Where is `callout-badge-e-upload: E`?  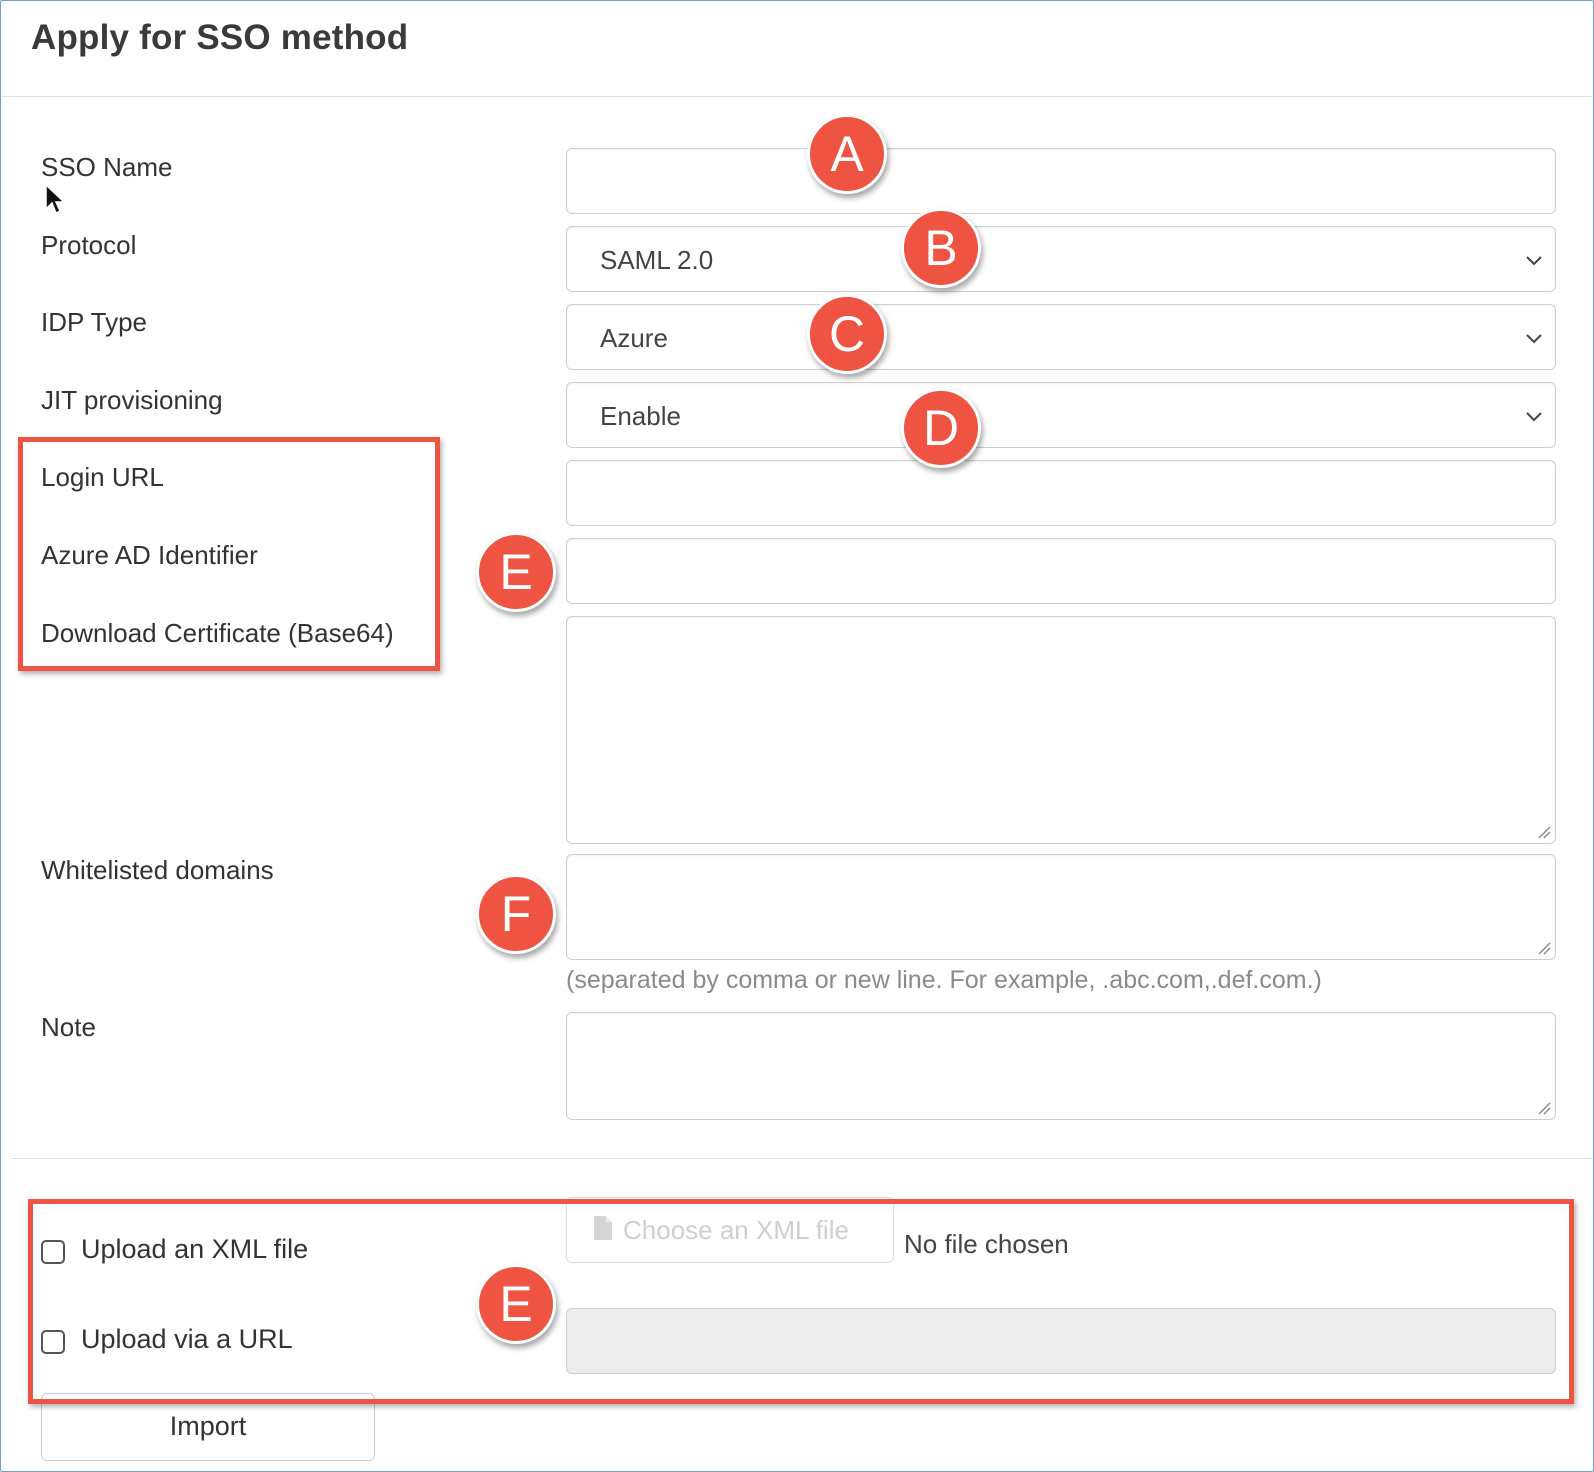
callout-badge-e-upload: E is located at coordinates (516, 1304).